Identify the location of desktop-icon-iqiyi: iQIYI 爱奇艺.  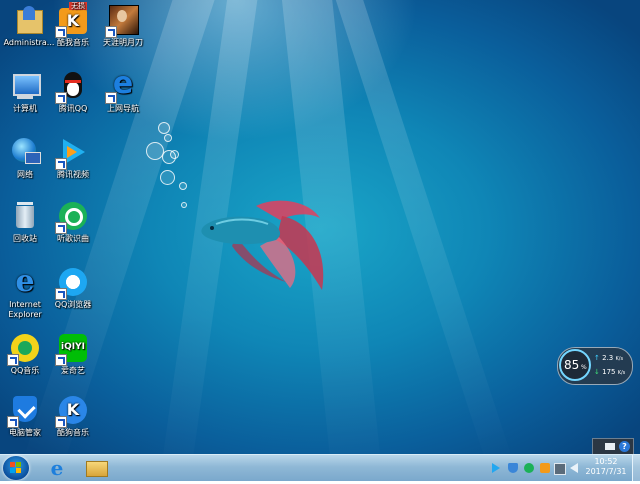
(73, 354).